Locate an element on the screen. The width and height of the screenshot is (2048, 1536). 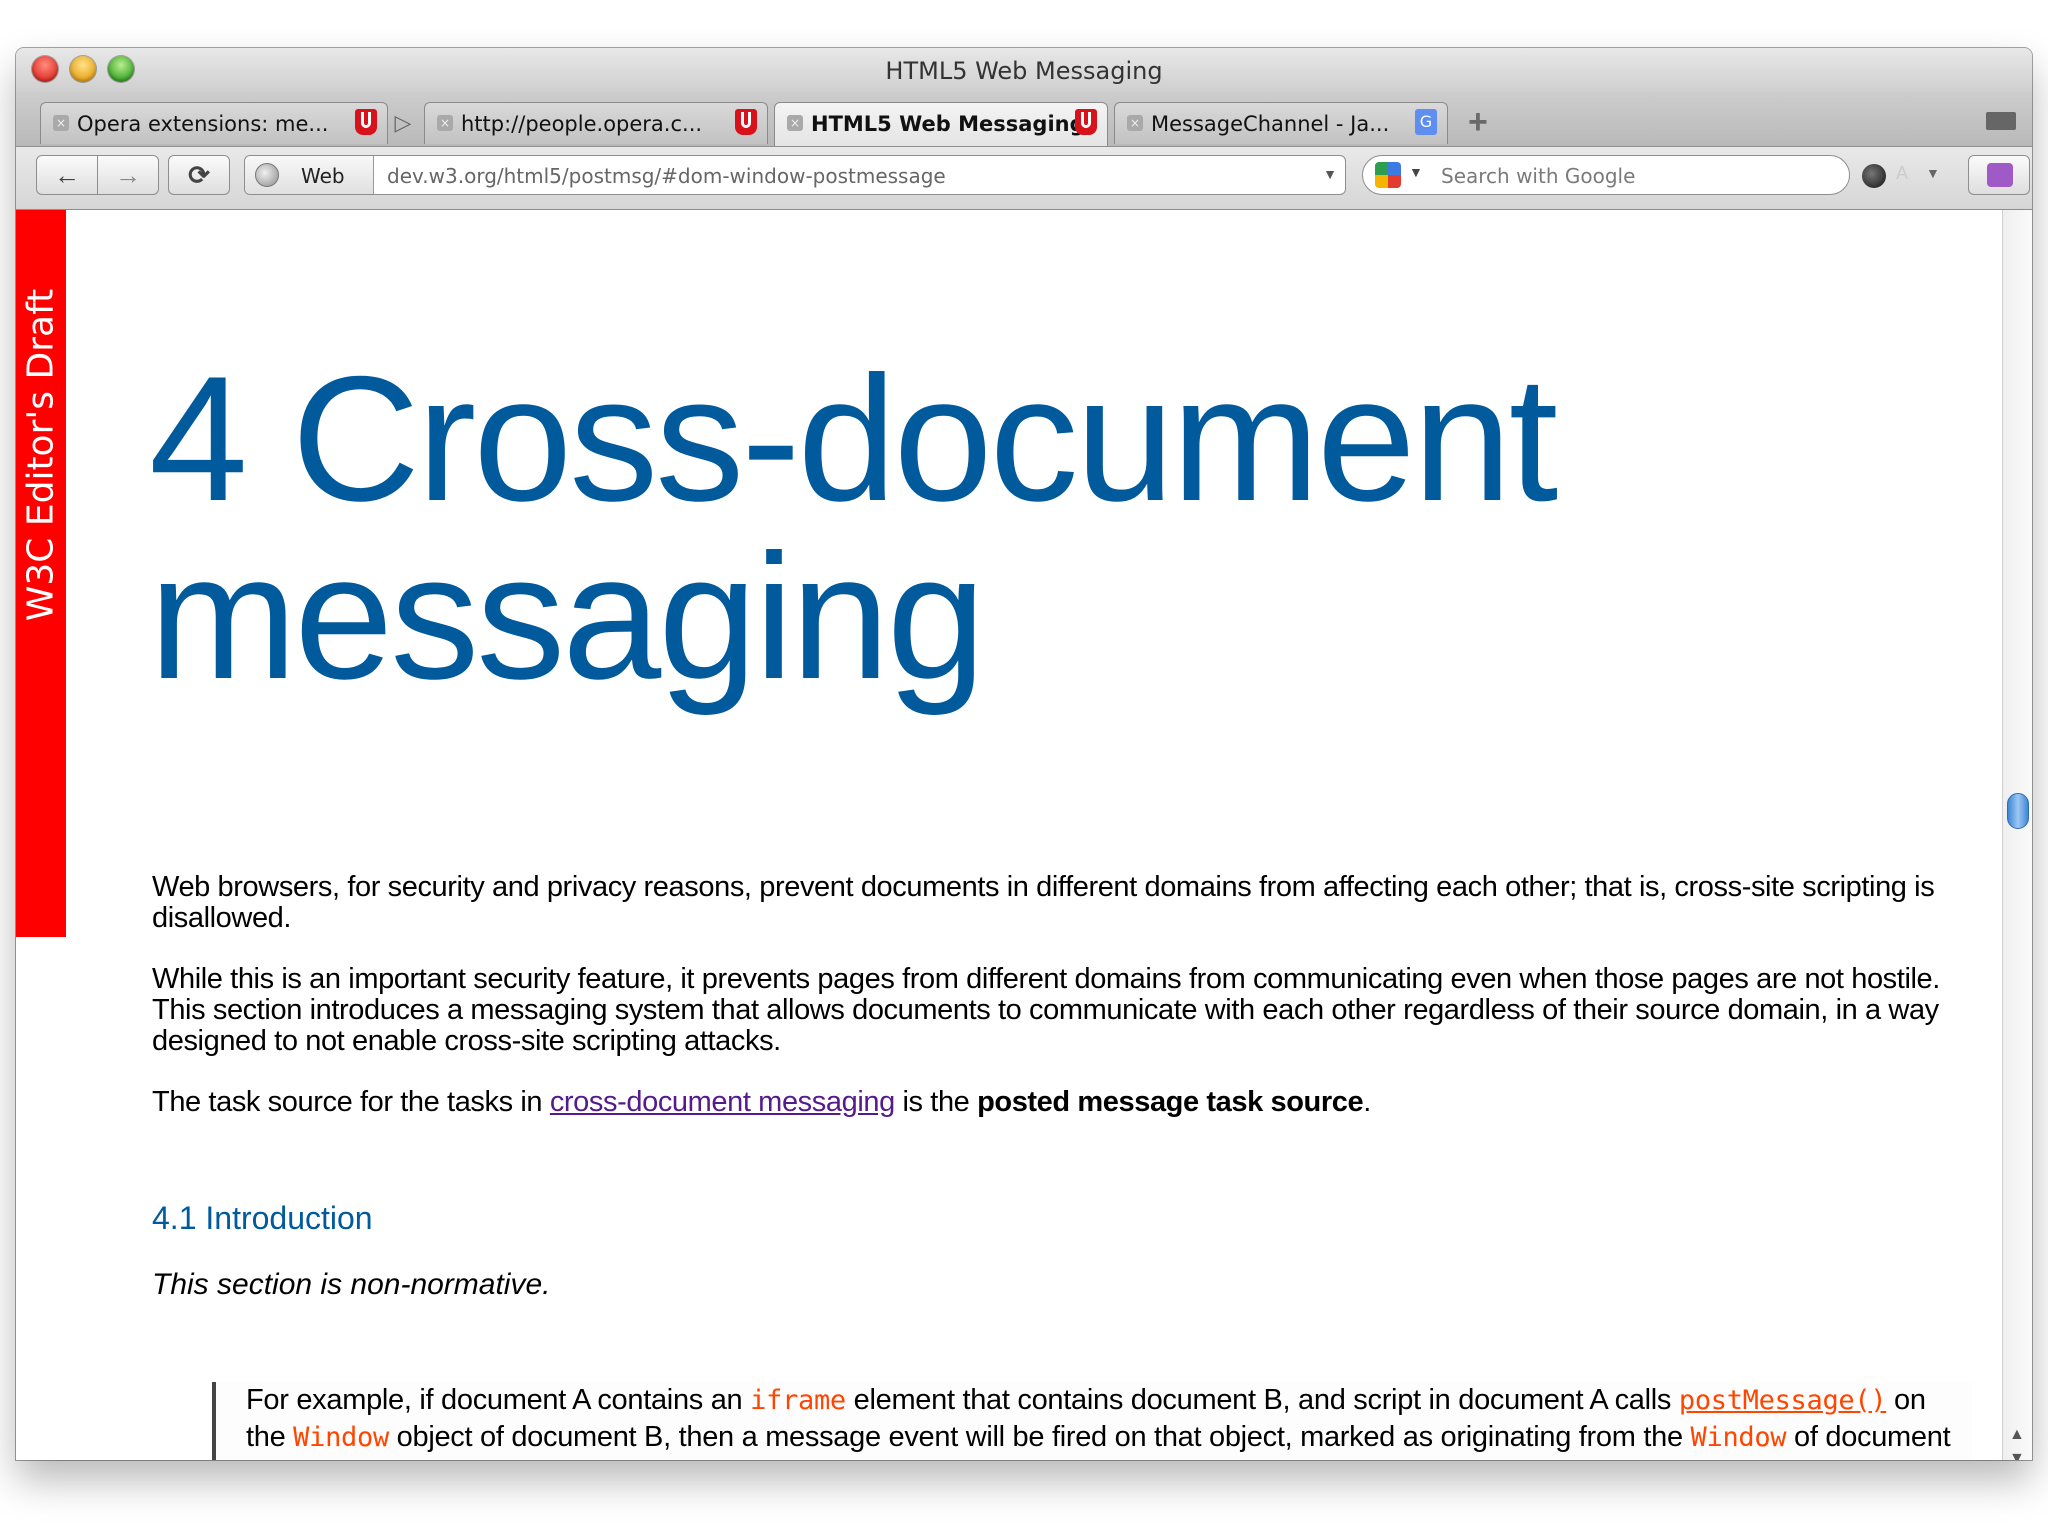
scroll-up-arrow-icon: ▲ is located at coordinates (2017, 1435).